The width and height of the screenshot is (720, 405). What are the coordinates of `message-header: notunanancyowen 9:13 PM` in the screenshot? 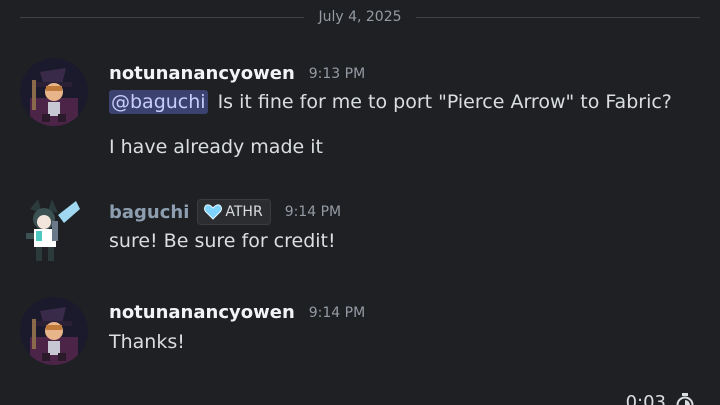 It's located at (237, 73).